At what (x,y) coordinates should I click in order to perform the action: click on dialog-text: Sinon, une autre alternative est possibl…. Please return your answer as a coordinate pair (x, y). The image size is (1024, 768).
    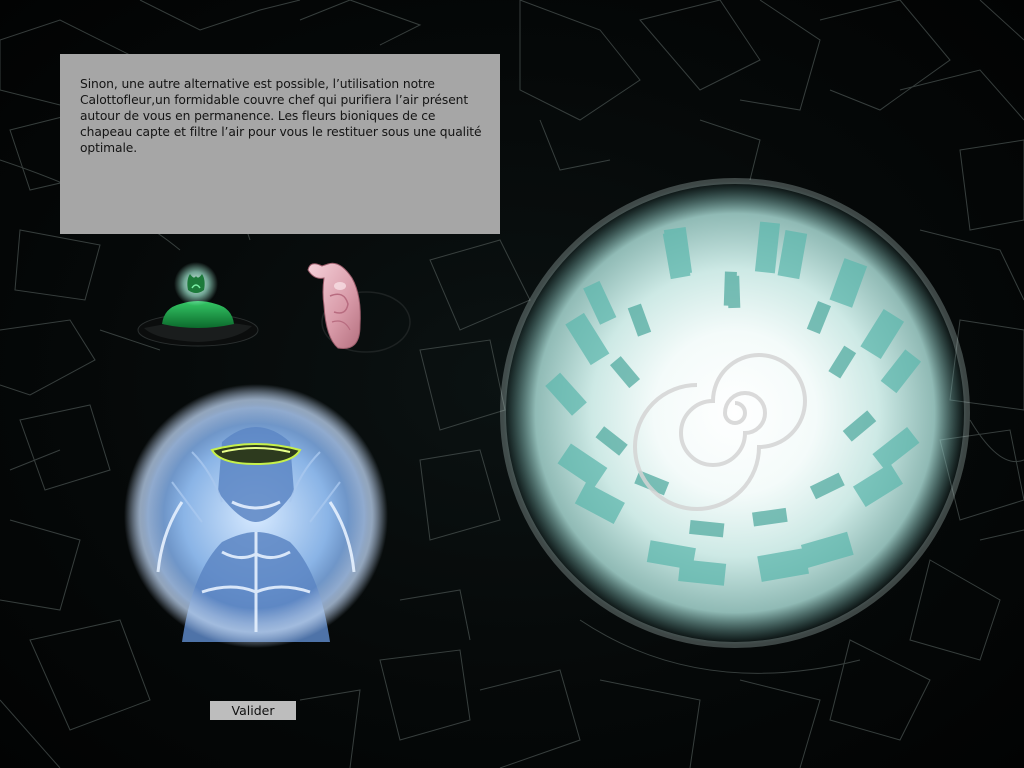
    Looking at the image, I should click on (281, 116).